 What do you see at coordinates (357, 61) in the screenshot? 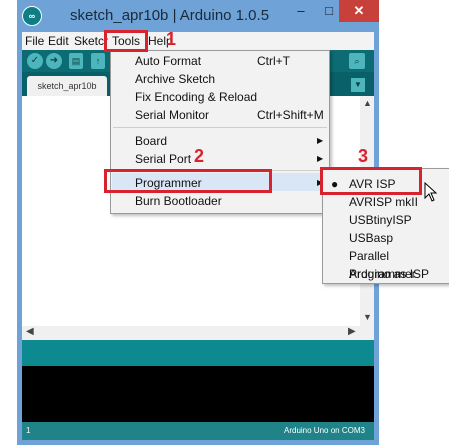
I see `magnifier-icon: ⌕` at bounding box center [357, 61].